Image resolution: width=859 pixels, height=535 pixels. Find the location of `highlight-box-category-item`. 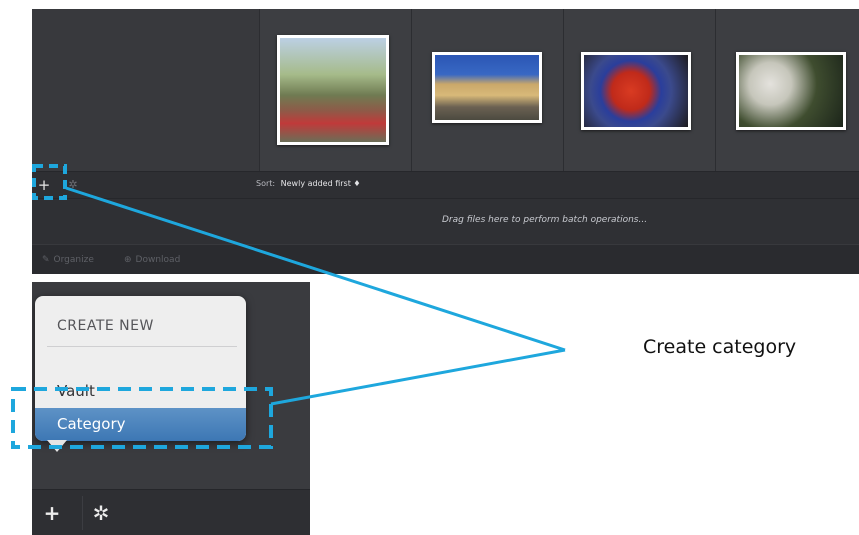

highlight-box-category-item is located at coordinates (142, 418).